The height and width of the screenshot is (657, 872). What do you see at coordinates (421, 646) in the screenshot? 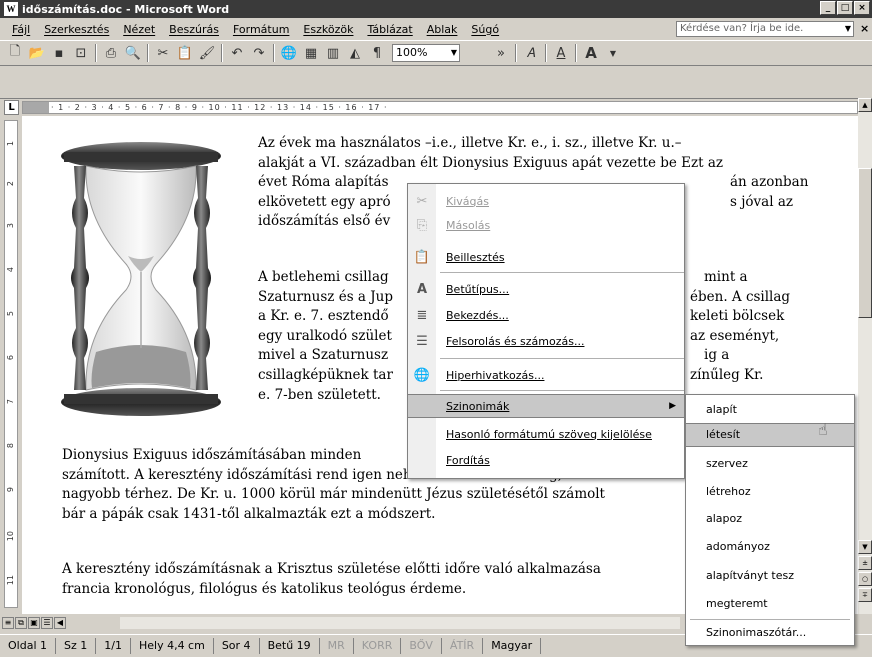
I see `status-mode-extend: BŐV` at bounding box center [421, 646].